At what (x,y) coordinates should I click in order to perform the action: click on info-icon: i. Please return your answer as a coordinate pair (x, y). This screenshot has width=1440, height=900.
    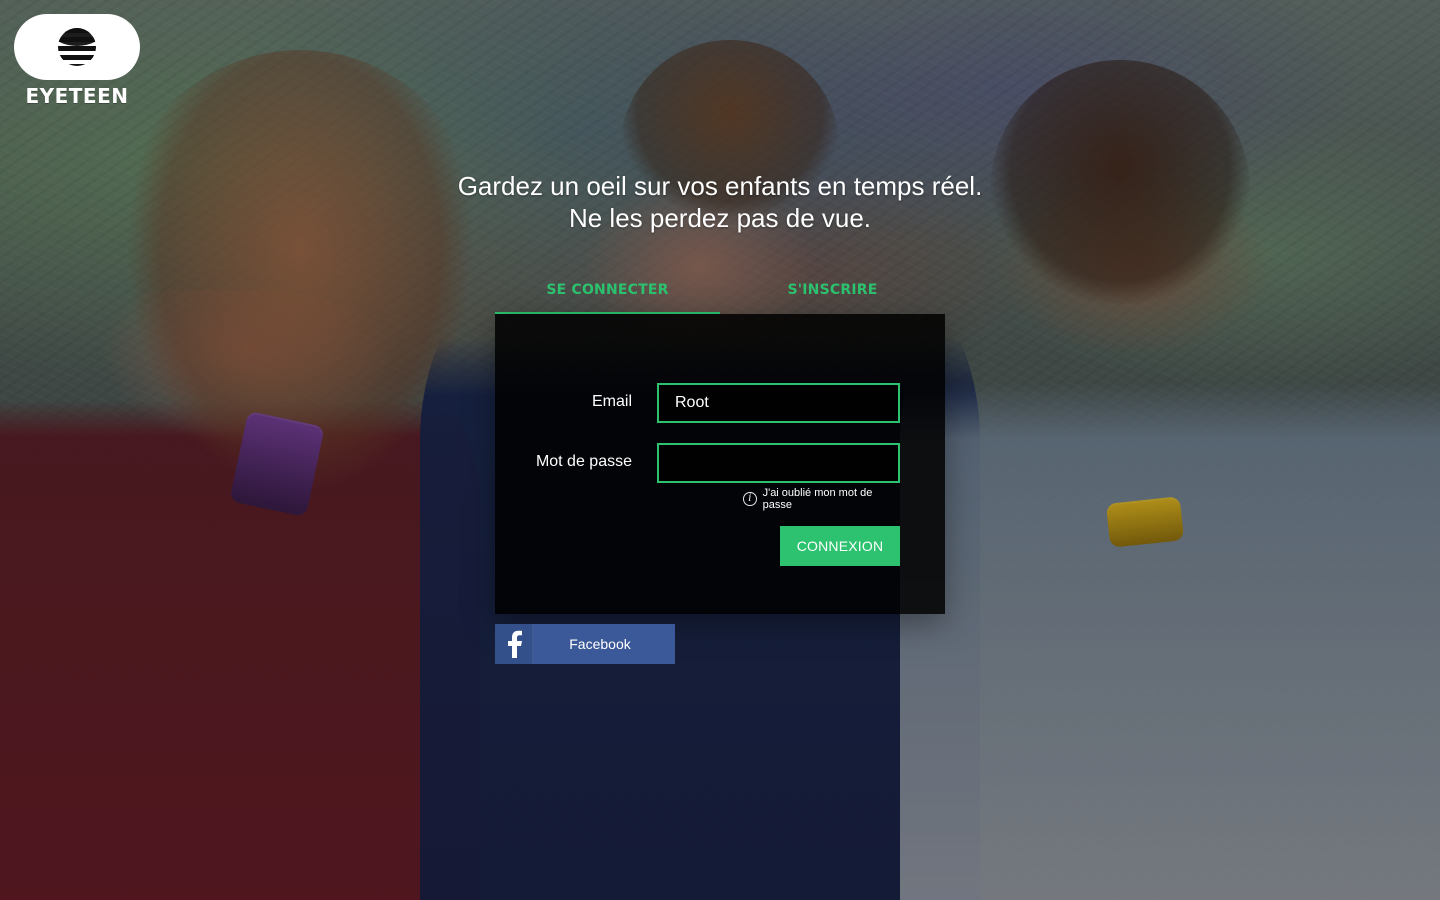
    Looking at the image, I should click on (750, 499).